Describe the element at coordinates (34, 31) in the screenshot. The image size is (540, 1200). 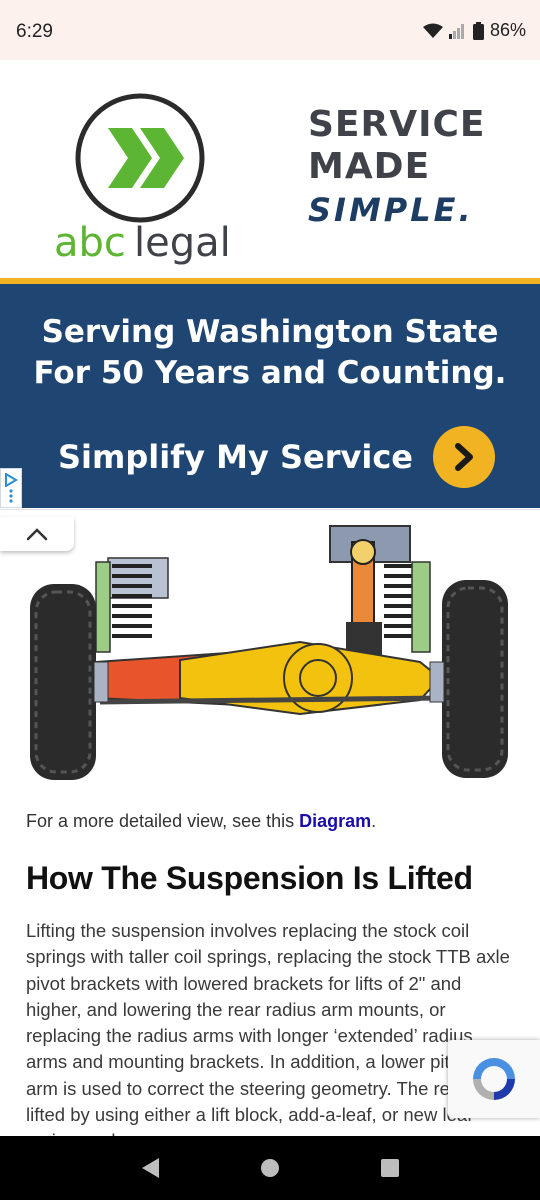
I see `status-time: 6:29` at that location.